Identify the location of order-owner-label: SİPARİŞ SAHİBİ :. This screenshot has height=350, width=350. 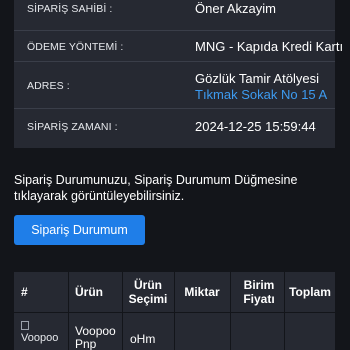
(70, 9).